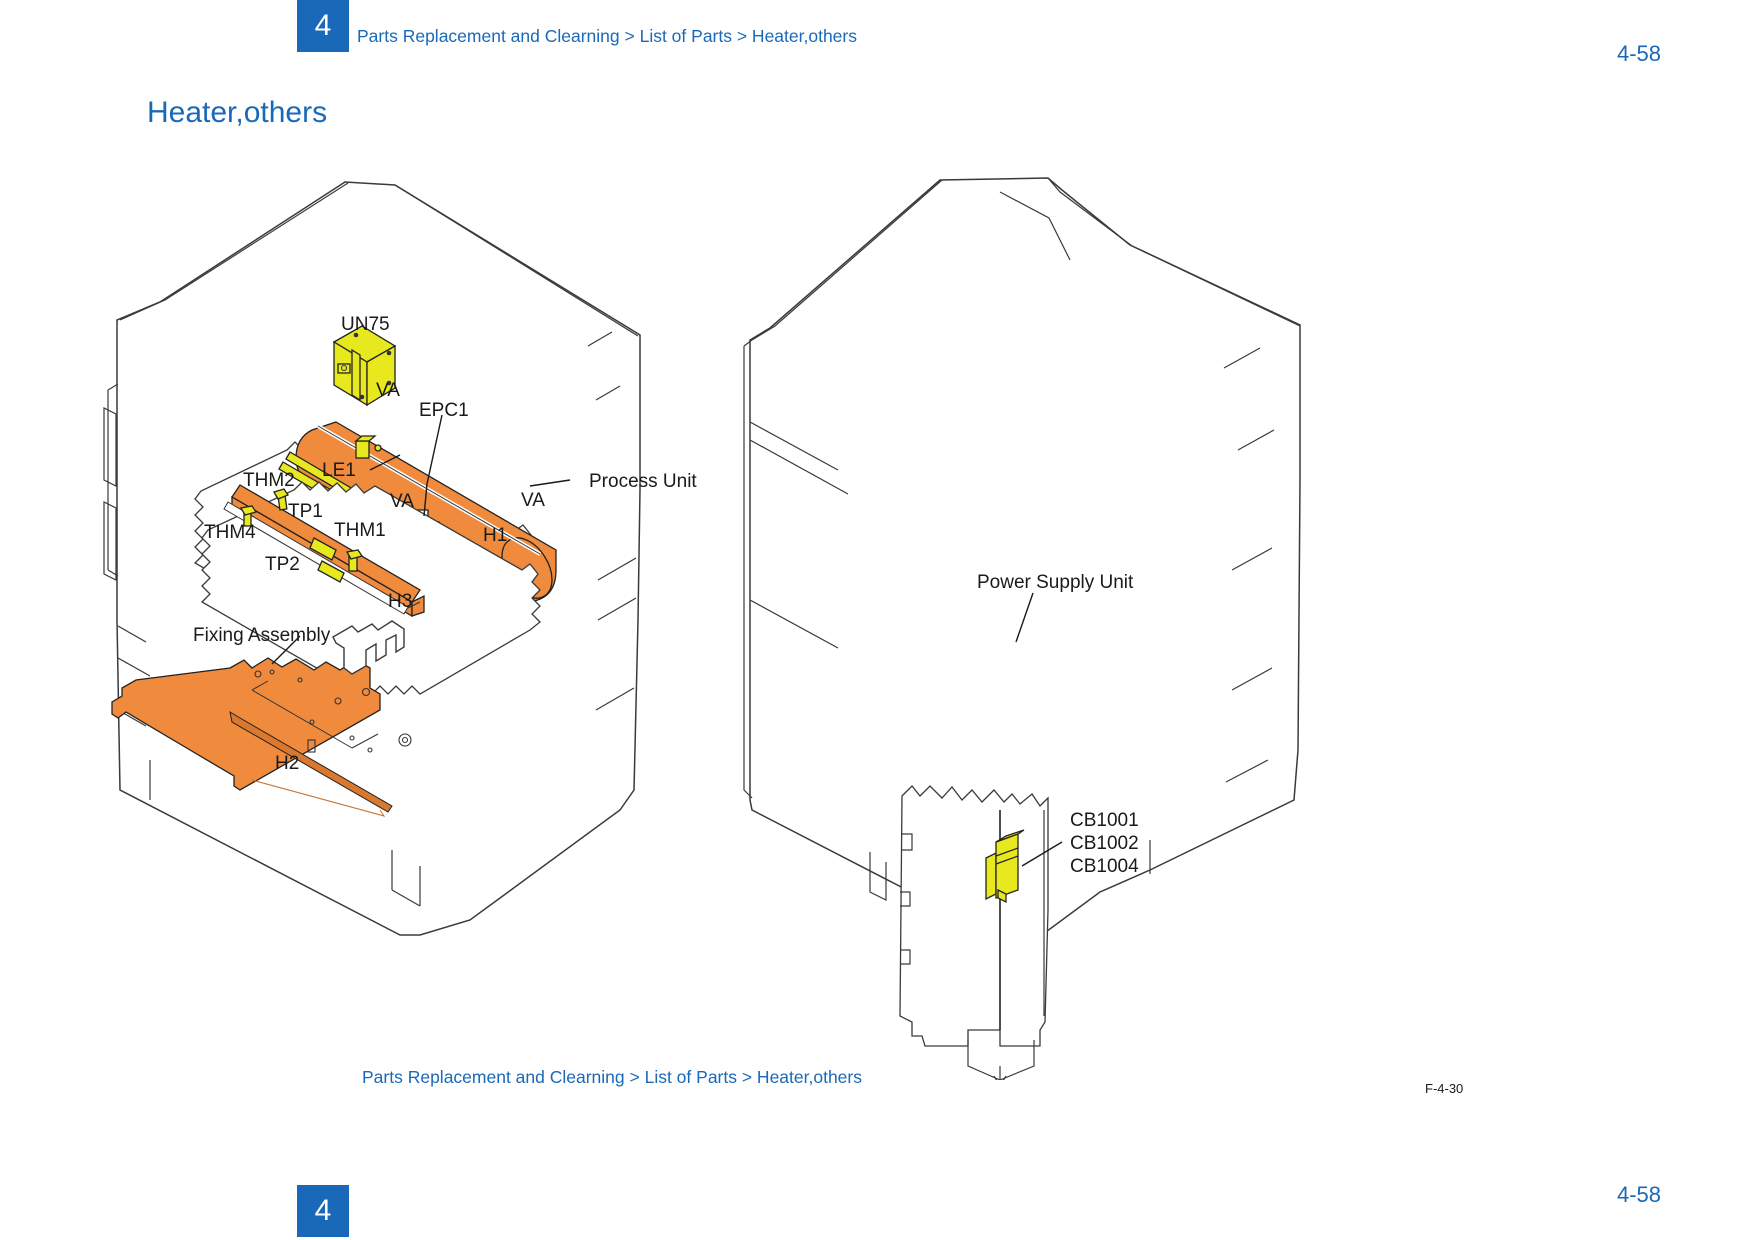 The image size is (1754, 1240). Describe the element at coordinates (400, 601) in the screenshot. I see `callout-h3: H3` at that location.